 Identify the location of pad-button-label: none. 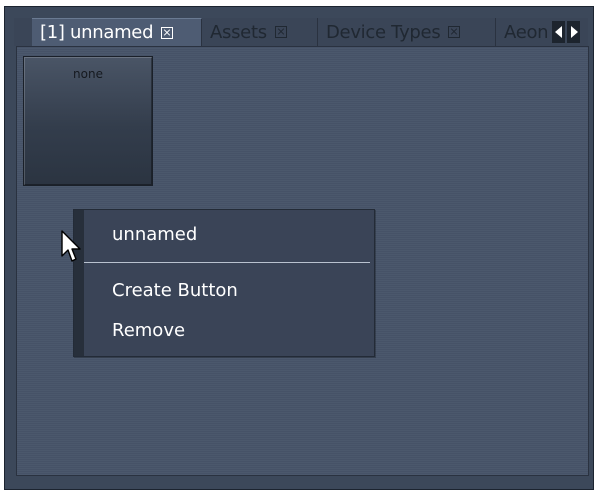
(88, 74).